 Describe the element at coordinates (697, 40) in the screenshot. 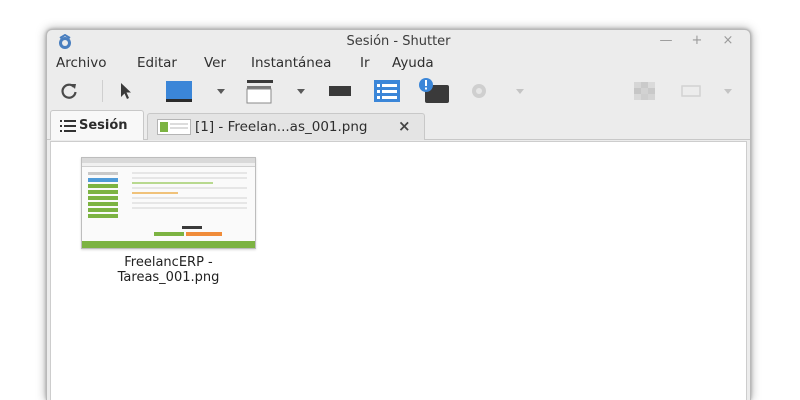

I see `maximize-button: +` at that location.